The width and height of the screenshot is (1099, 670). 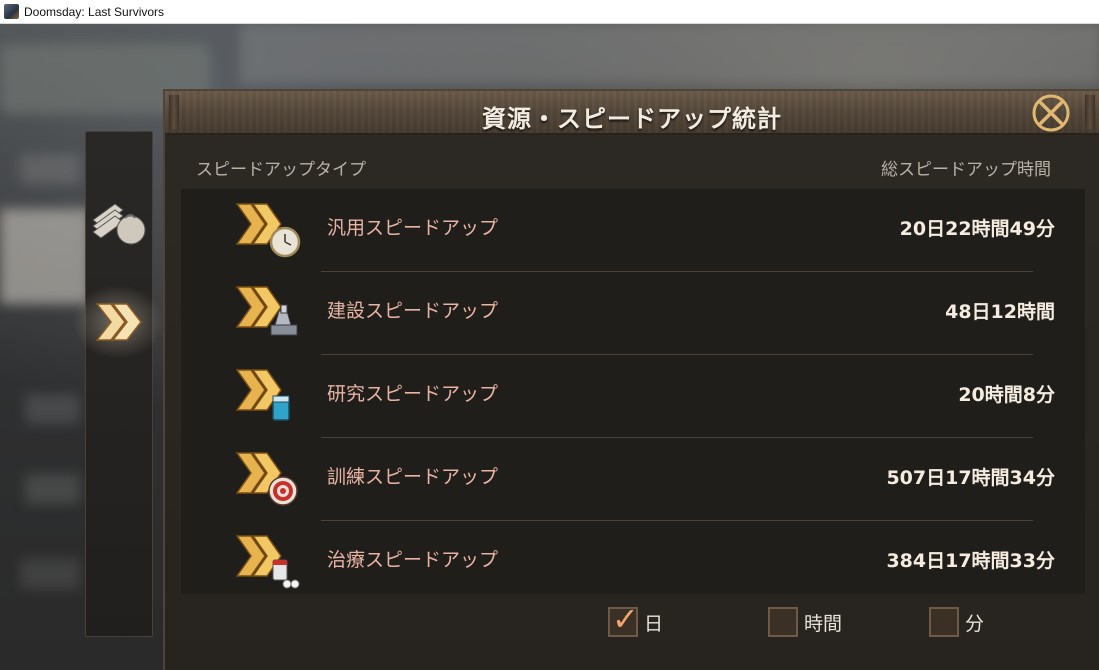 I want to click on close-button, so click(x=1051, y=113).